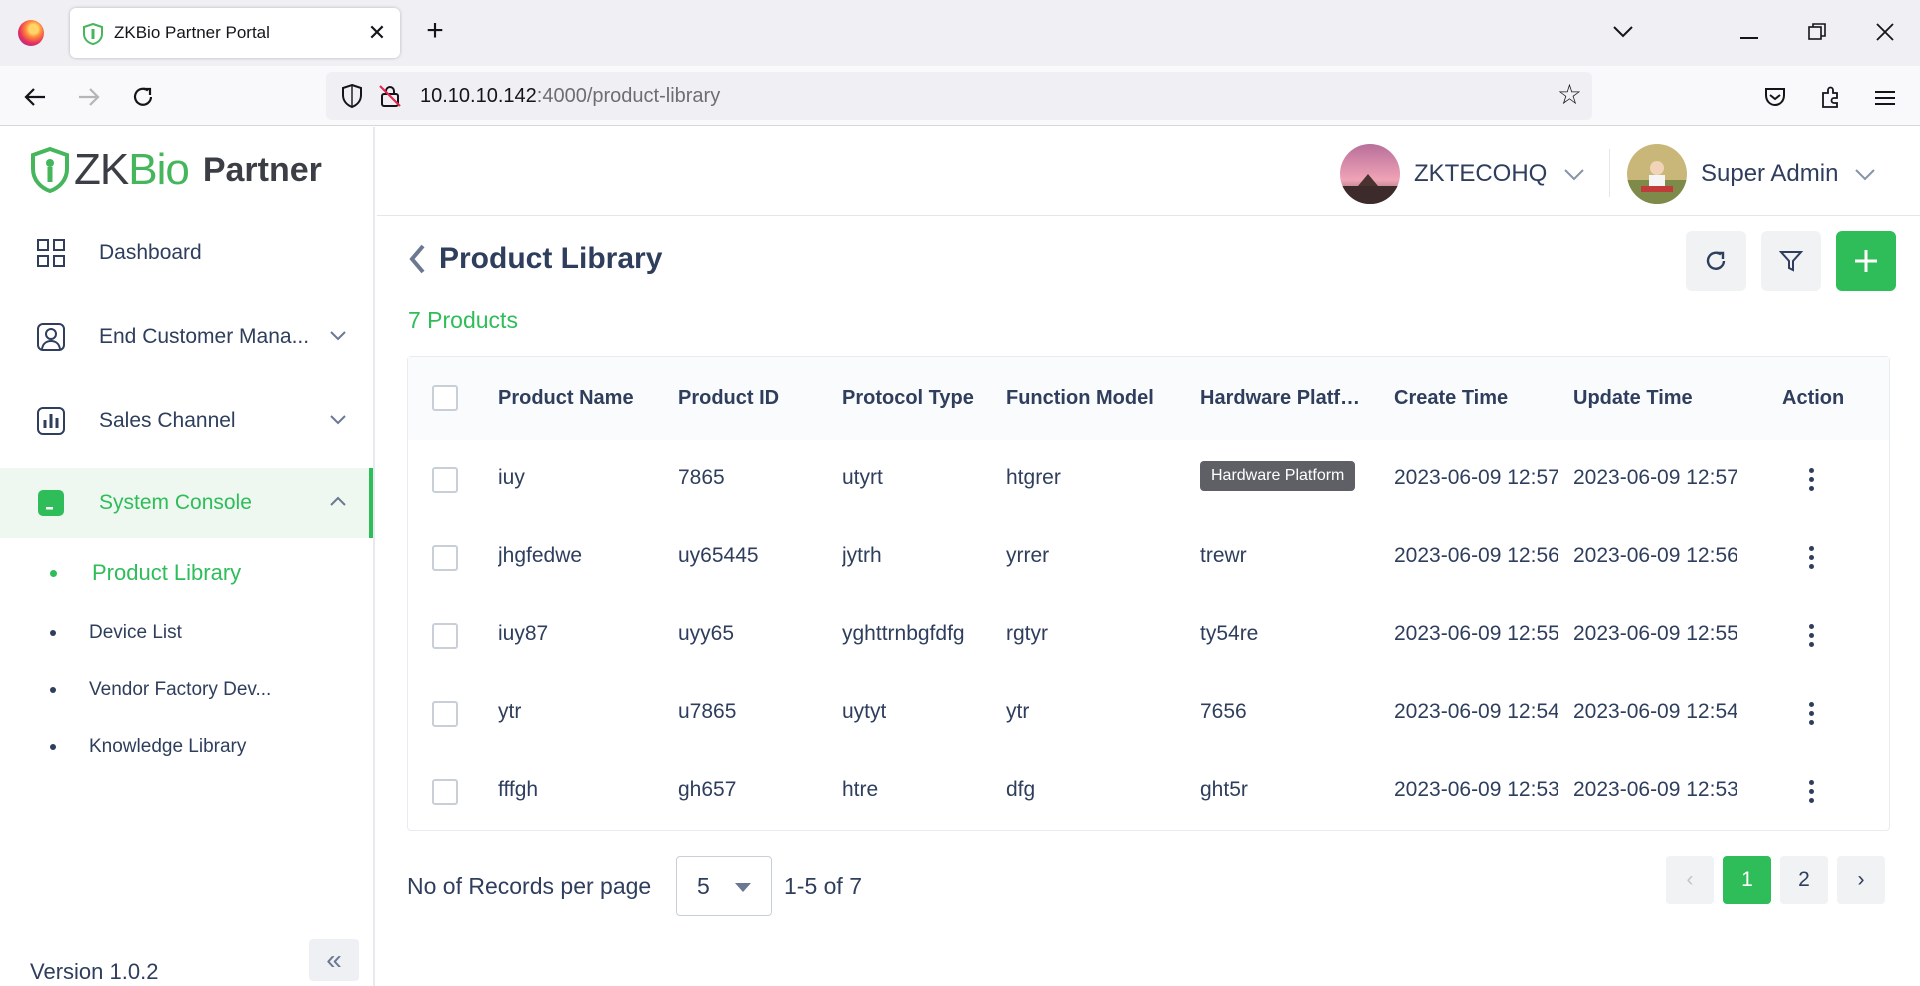 Image resolution: width=1920 pixels, height=986 pixels. I want to click on list-tabs-icon, so click(1623, 32).